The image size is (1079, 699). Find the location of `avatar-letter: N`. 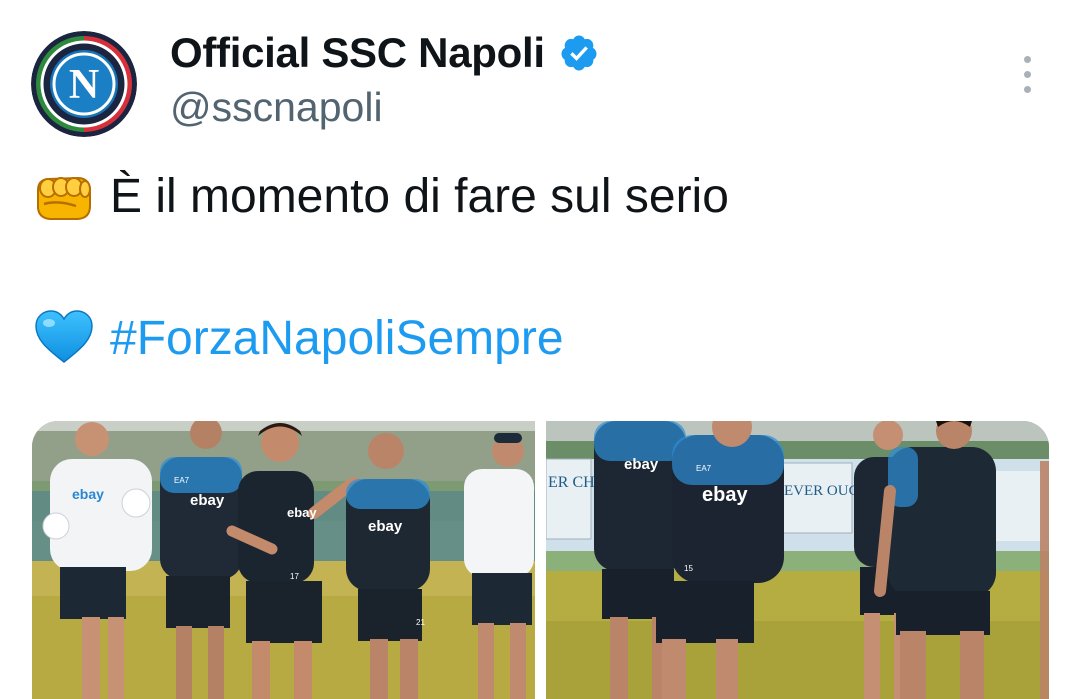

avatar-letter: N is located at coordinates (84, 85).